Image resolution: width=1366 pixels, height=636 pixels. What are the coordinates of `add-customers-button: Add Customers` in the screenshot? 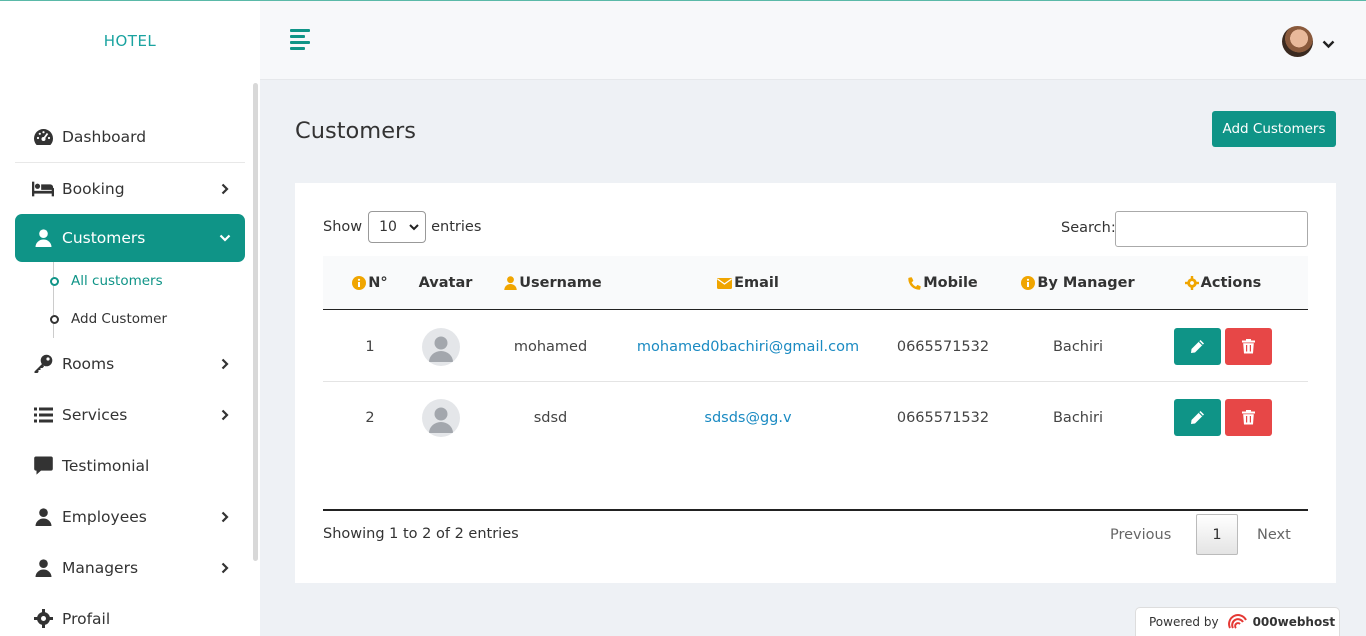 It's located at (1274, 129).